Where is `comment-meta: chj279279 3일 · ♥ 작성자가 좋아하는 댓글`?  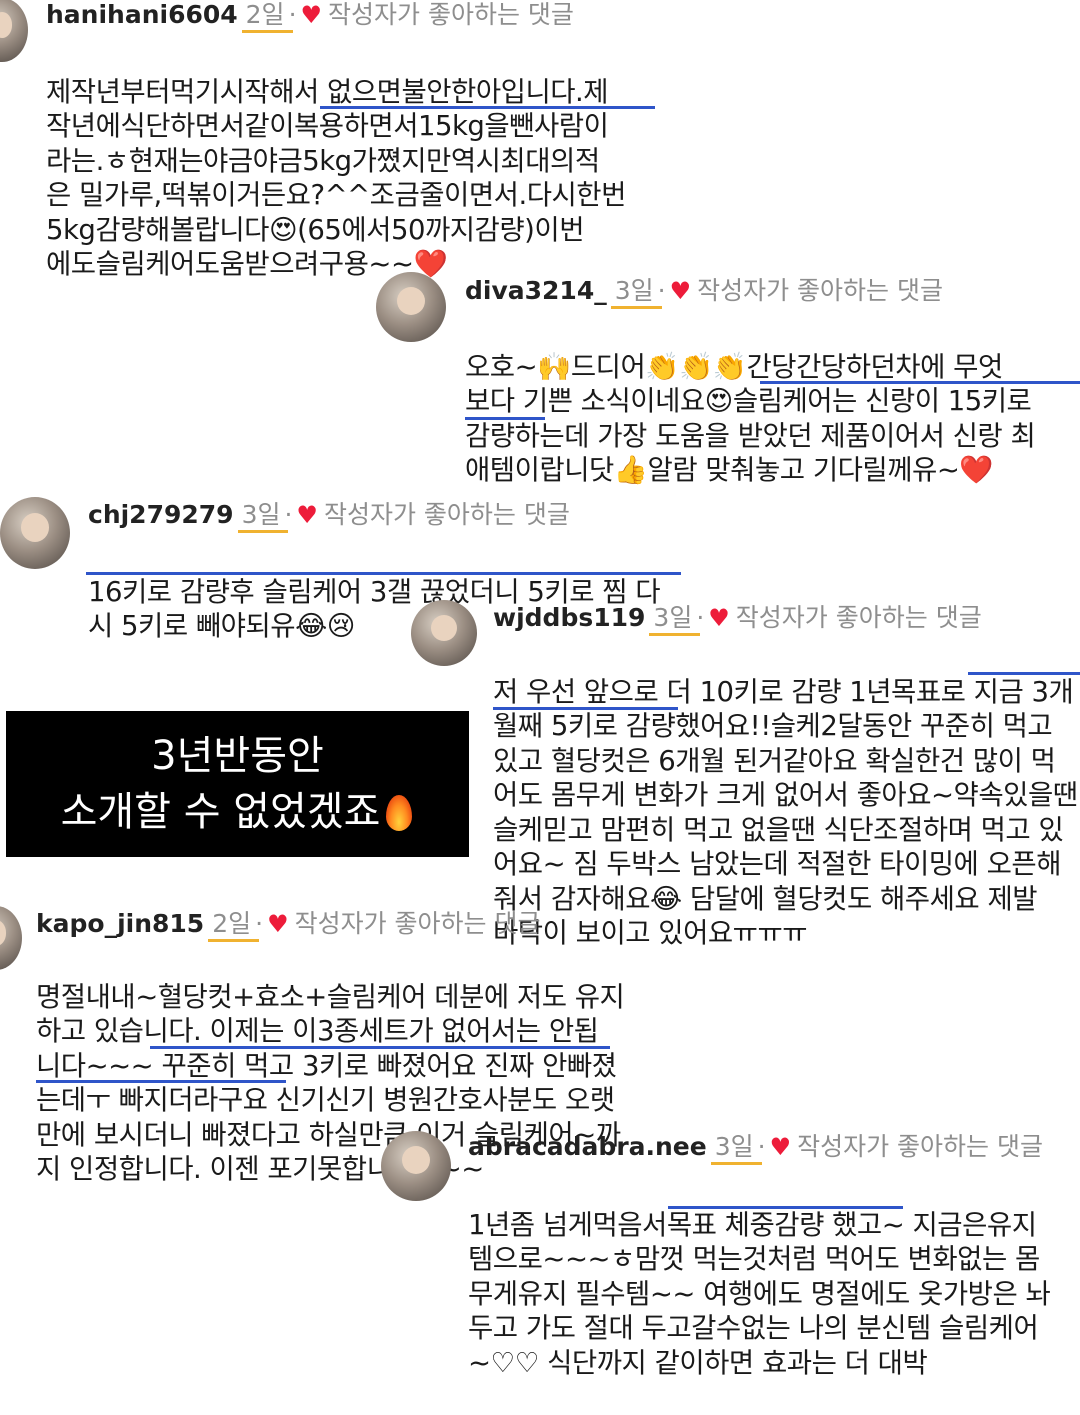
comment-meta: chj279279 3일 · ♥ 작성자가 좋아하는 댓글 is located at coordinates (329, 515).